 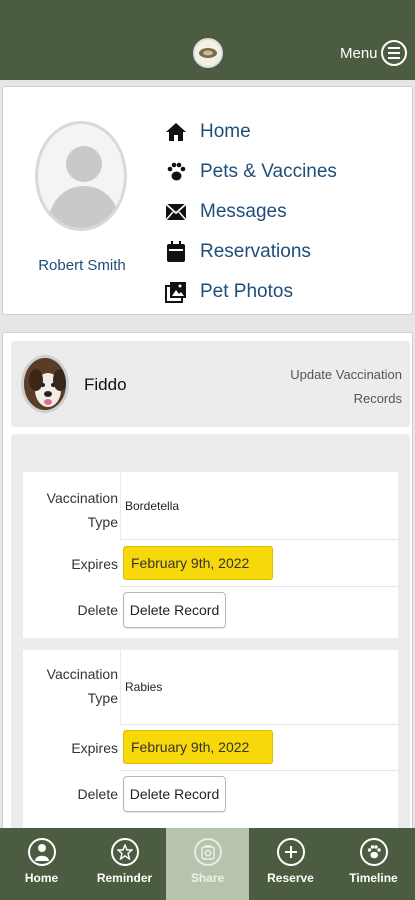 I want to click on pet-header: Fiddo Update Vaccination Records, so click(x=210, y=384).